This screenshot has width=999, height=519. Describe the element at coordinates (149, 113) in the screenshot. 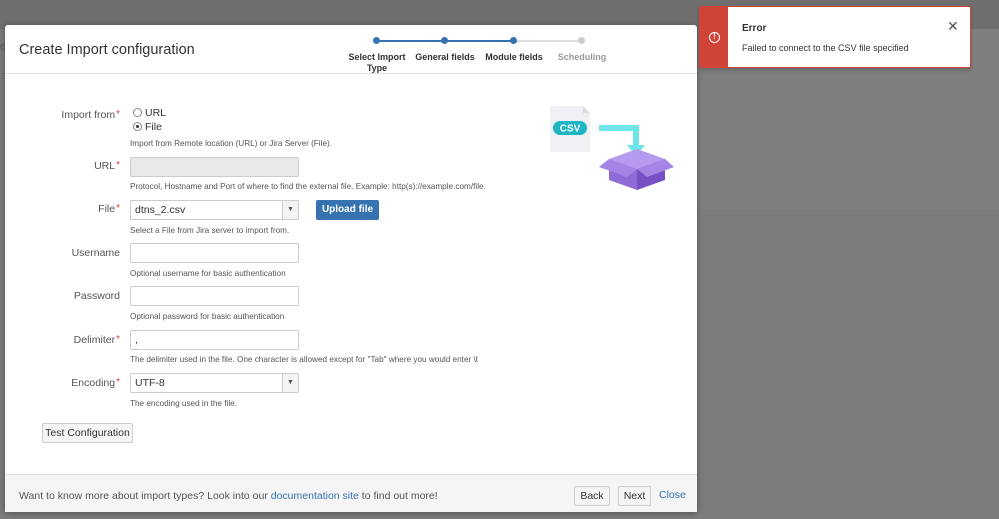

I see `radio-url: URL` at that location.